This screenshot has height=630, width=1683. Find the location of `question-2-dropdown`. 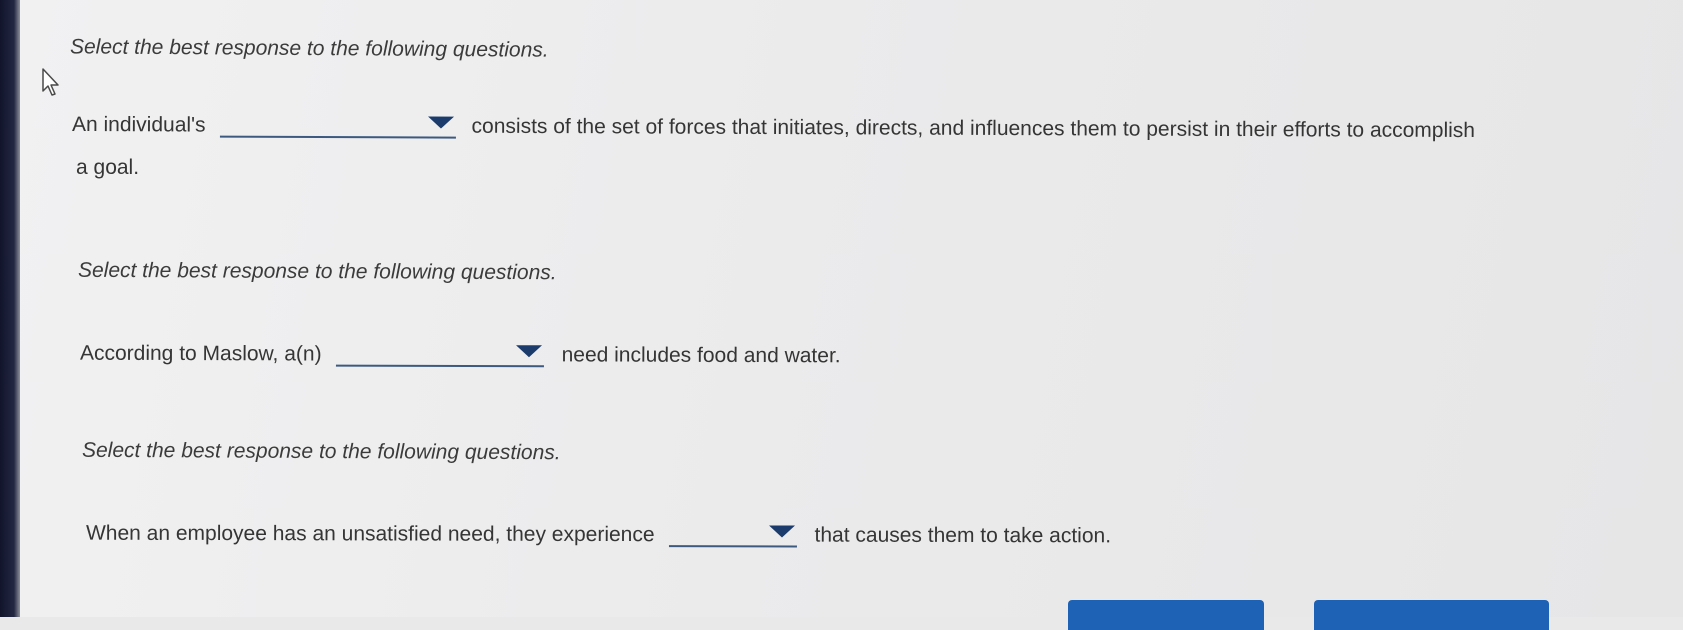

question-2-dropdown is located at coordinates (439, 353).